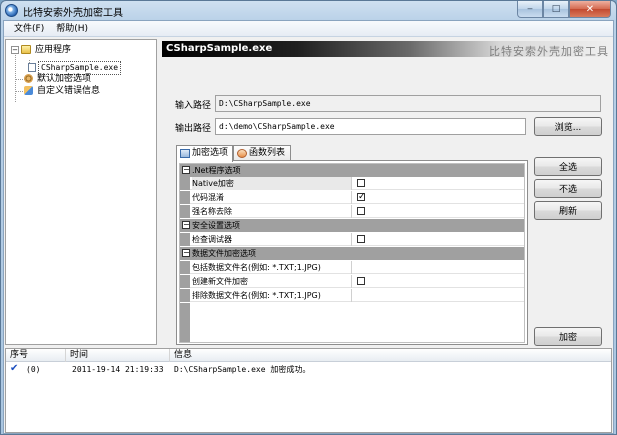 Image resolution: width=617 pixels, height=435 pixels. What do you see at coordinates (272, 183) in the screenshot?
I see `prop-label: Native加密` at bounding box center [272, 183].